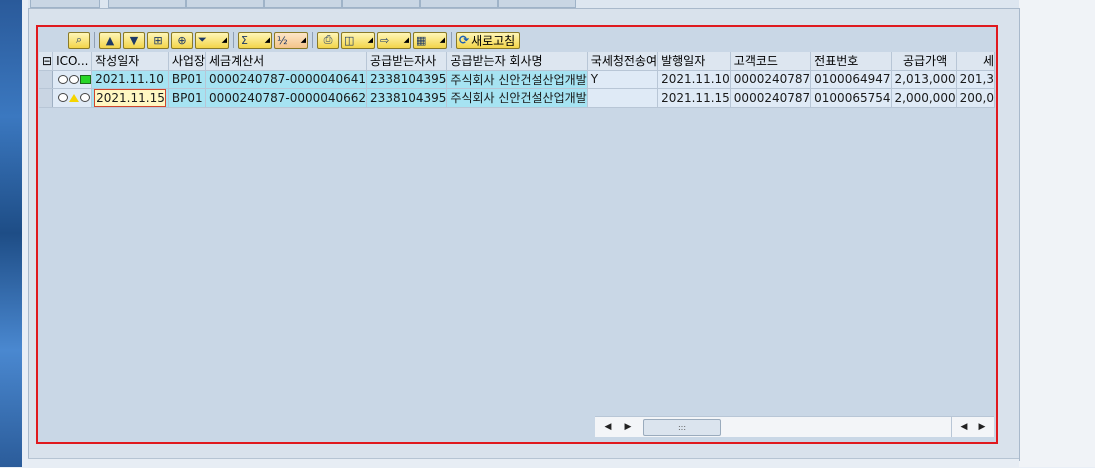 This screenshot has width=1095, height=468. I want to click on focused-cell-value: 2021.11.15, so click(130, 97).